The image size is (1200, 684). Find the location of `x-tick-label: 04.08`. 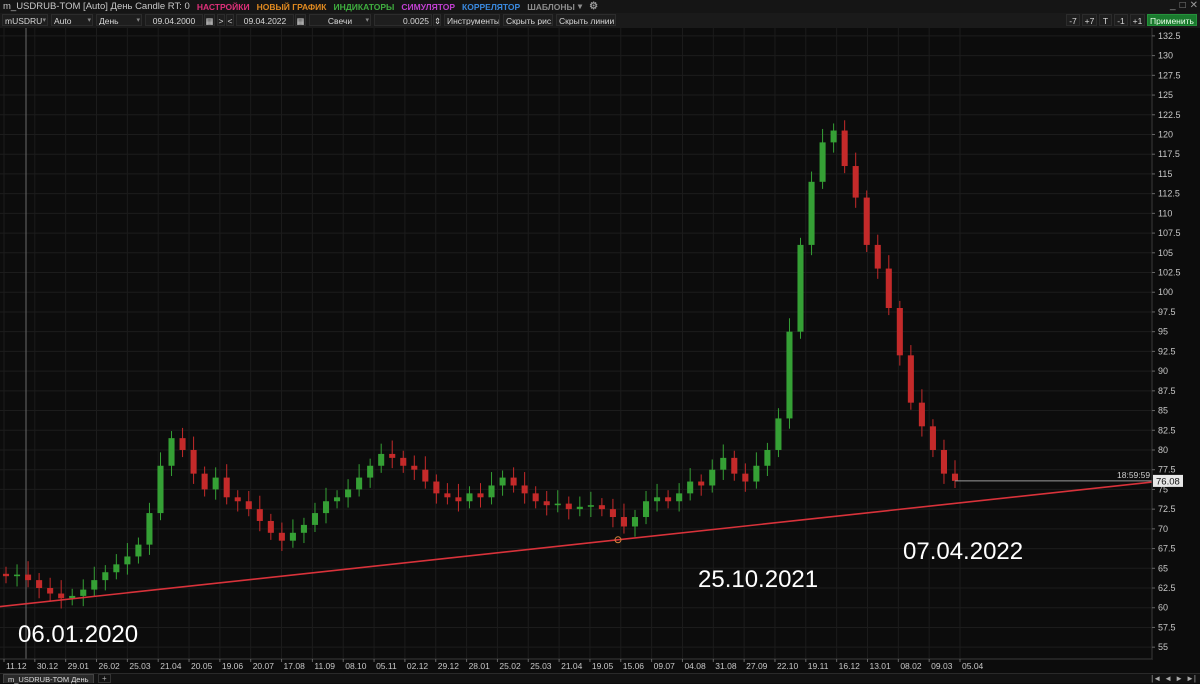

x-tick-label: 04.08 is located at coordinates (695, 666).